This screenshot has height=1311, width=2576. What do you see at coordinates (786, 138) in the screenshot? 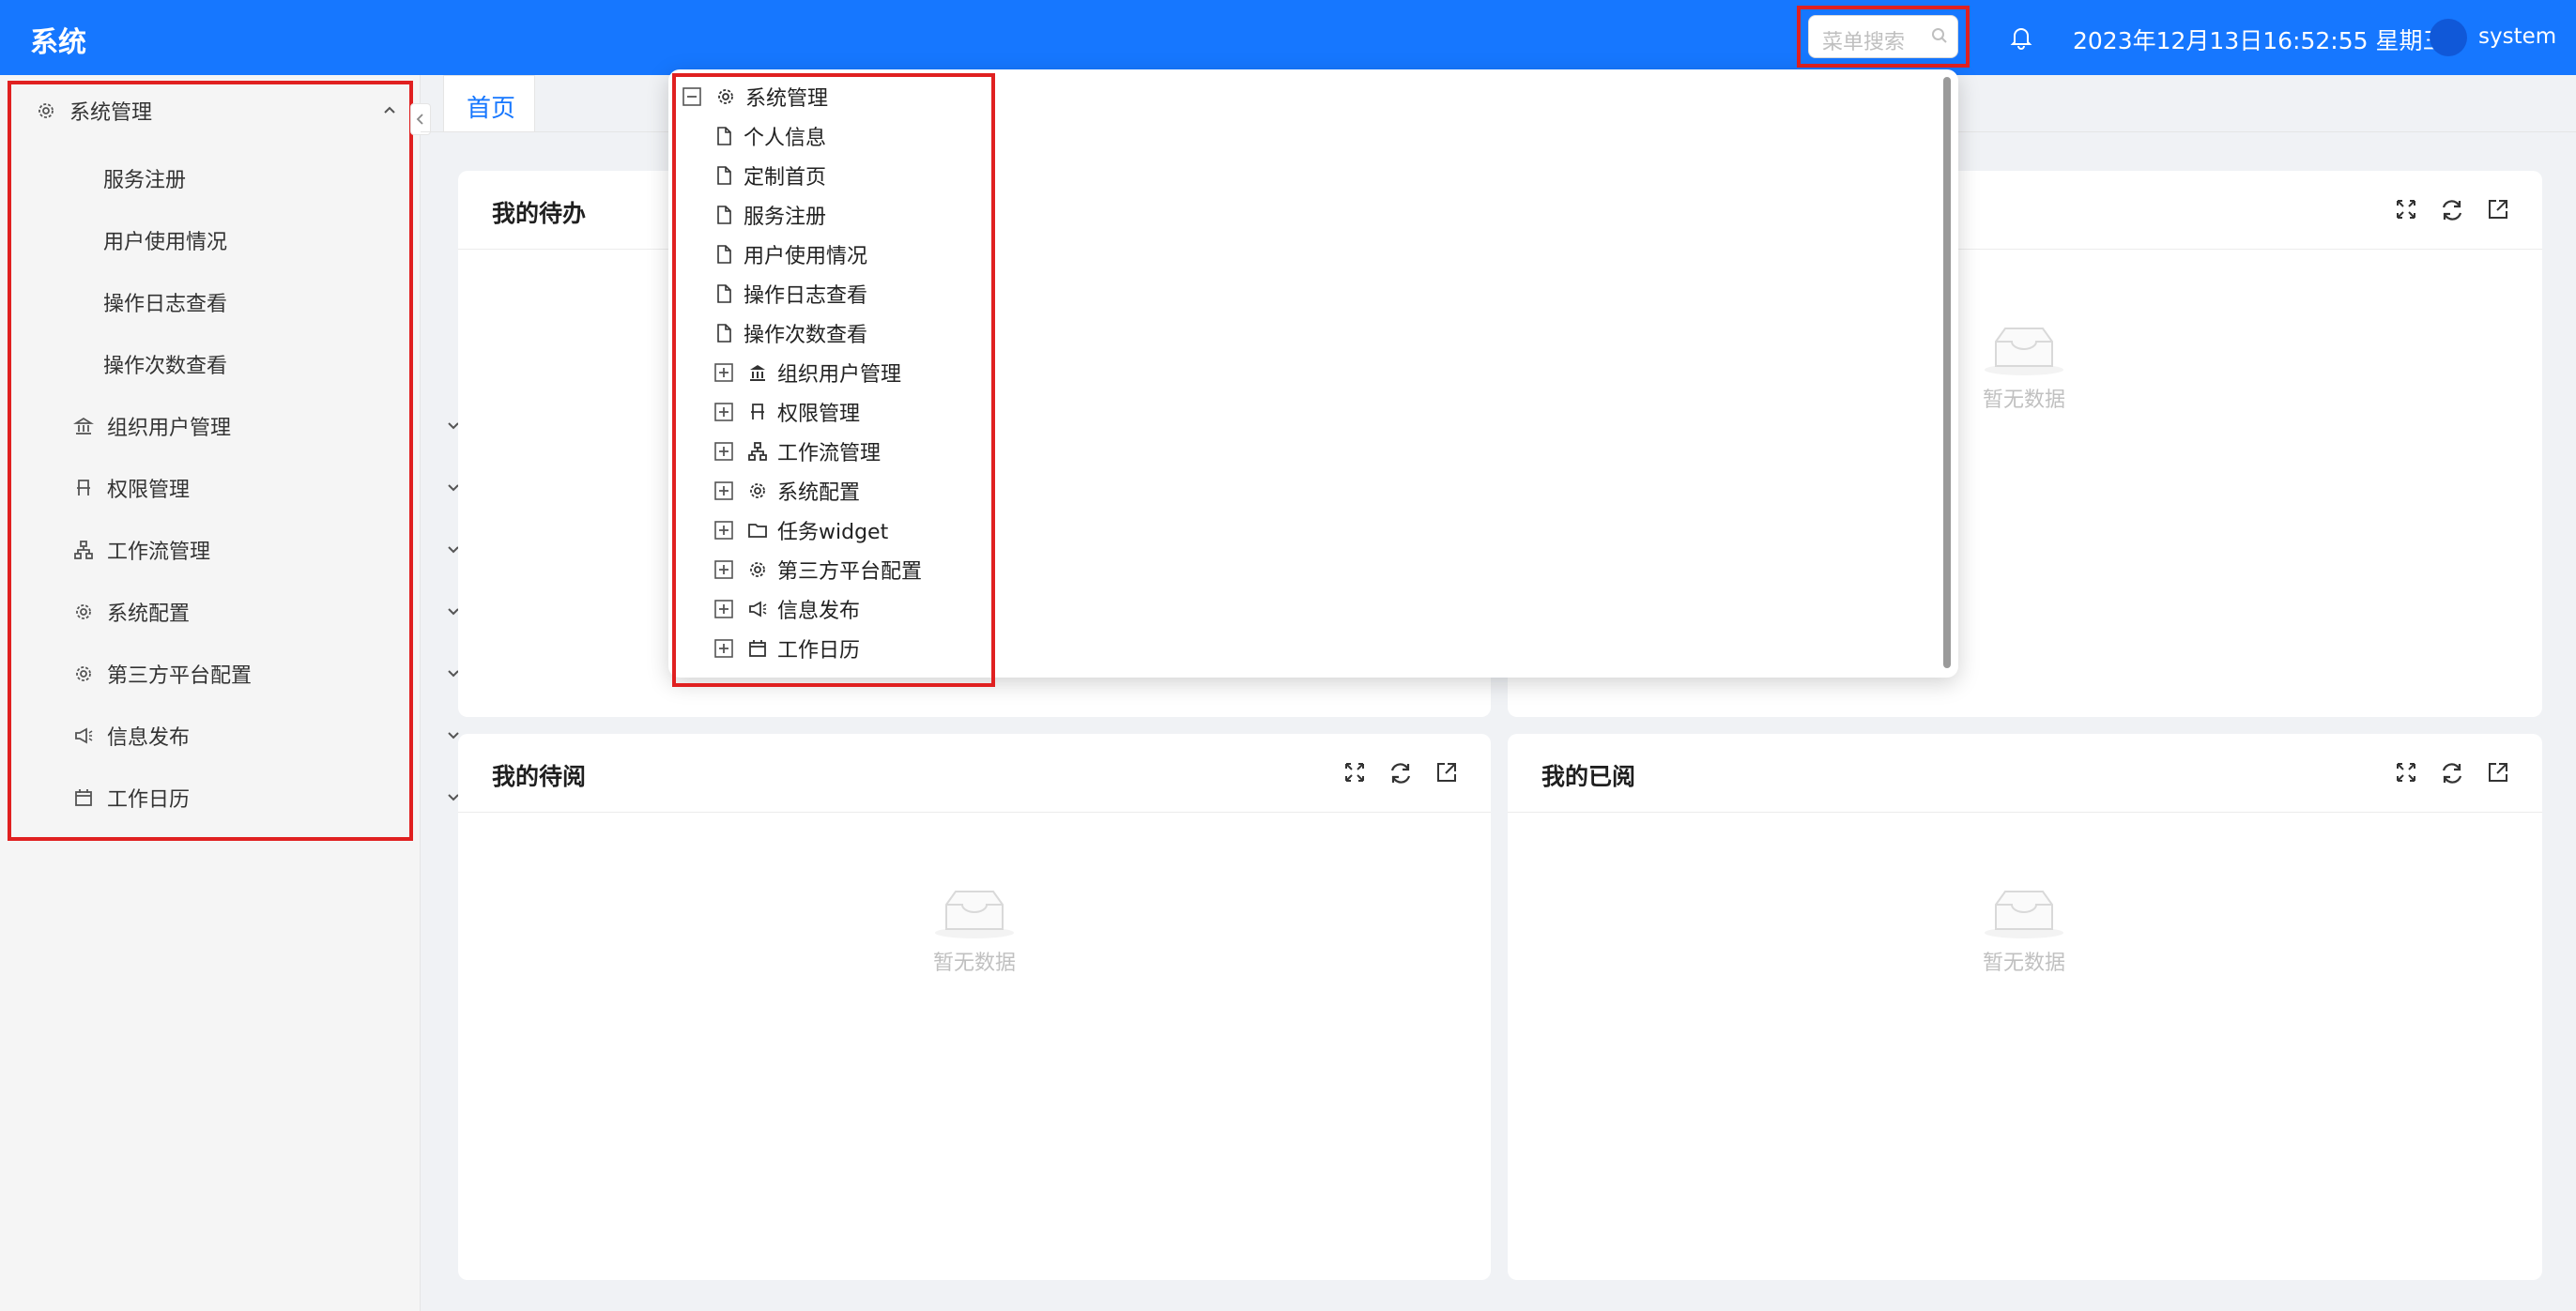
I see `tree-node-label: 个人信息` at bounding box center [786, 138].